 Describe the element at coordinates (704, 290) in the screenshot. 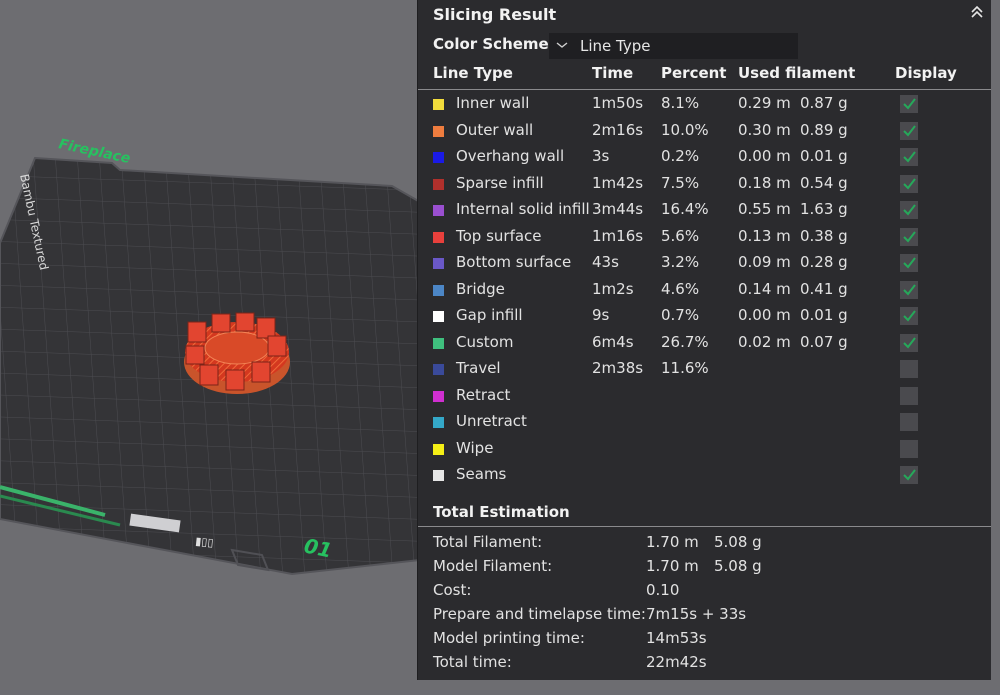

I see `line-type-row: Bridge 1m2s 4.6% 0.14 m 0.41 g` at that location.